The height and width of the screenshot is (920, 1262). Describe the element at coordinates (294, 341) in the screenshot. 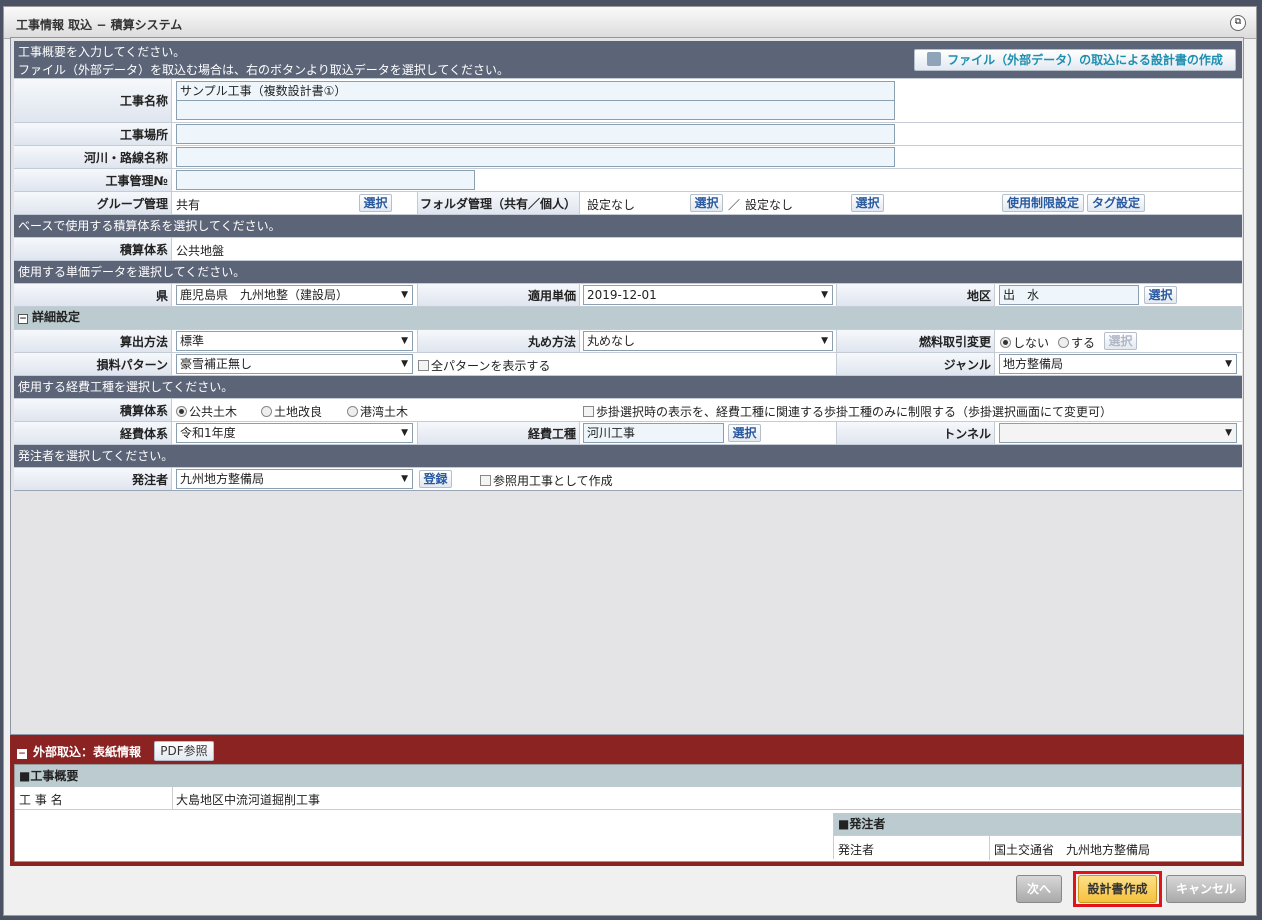

I see `calc-select: 標準 ▼` at that location.